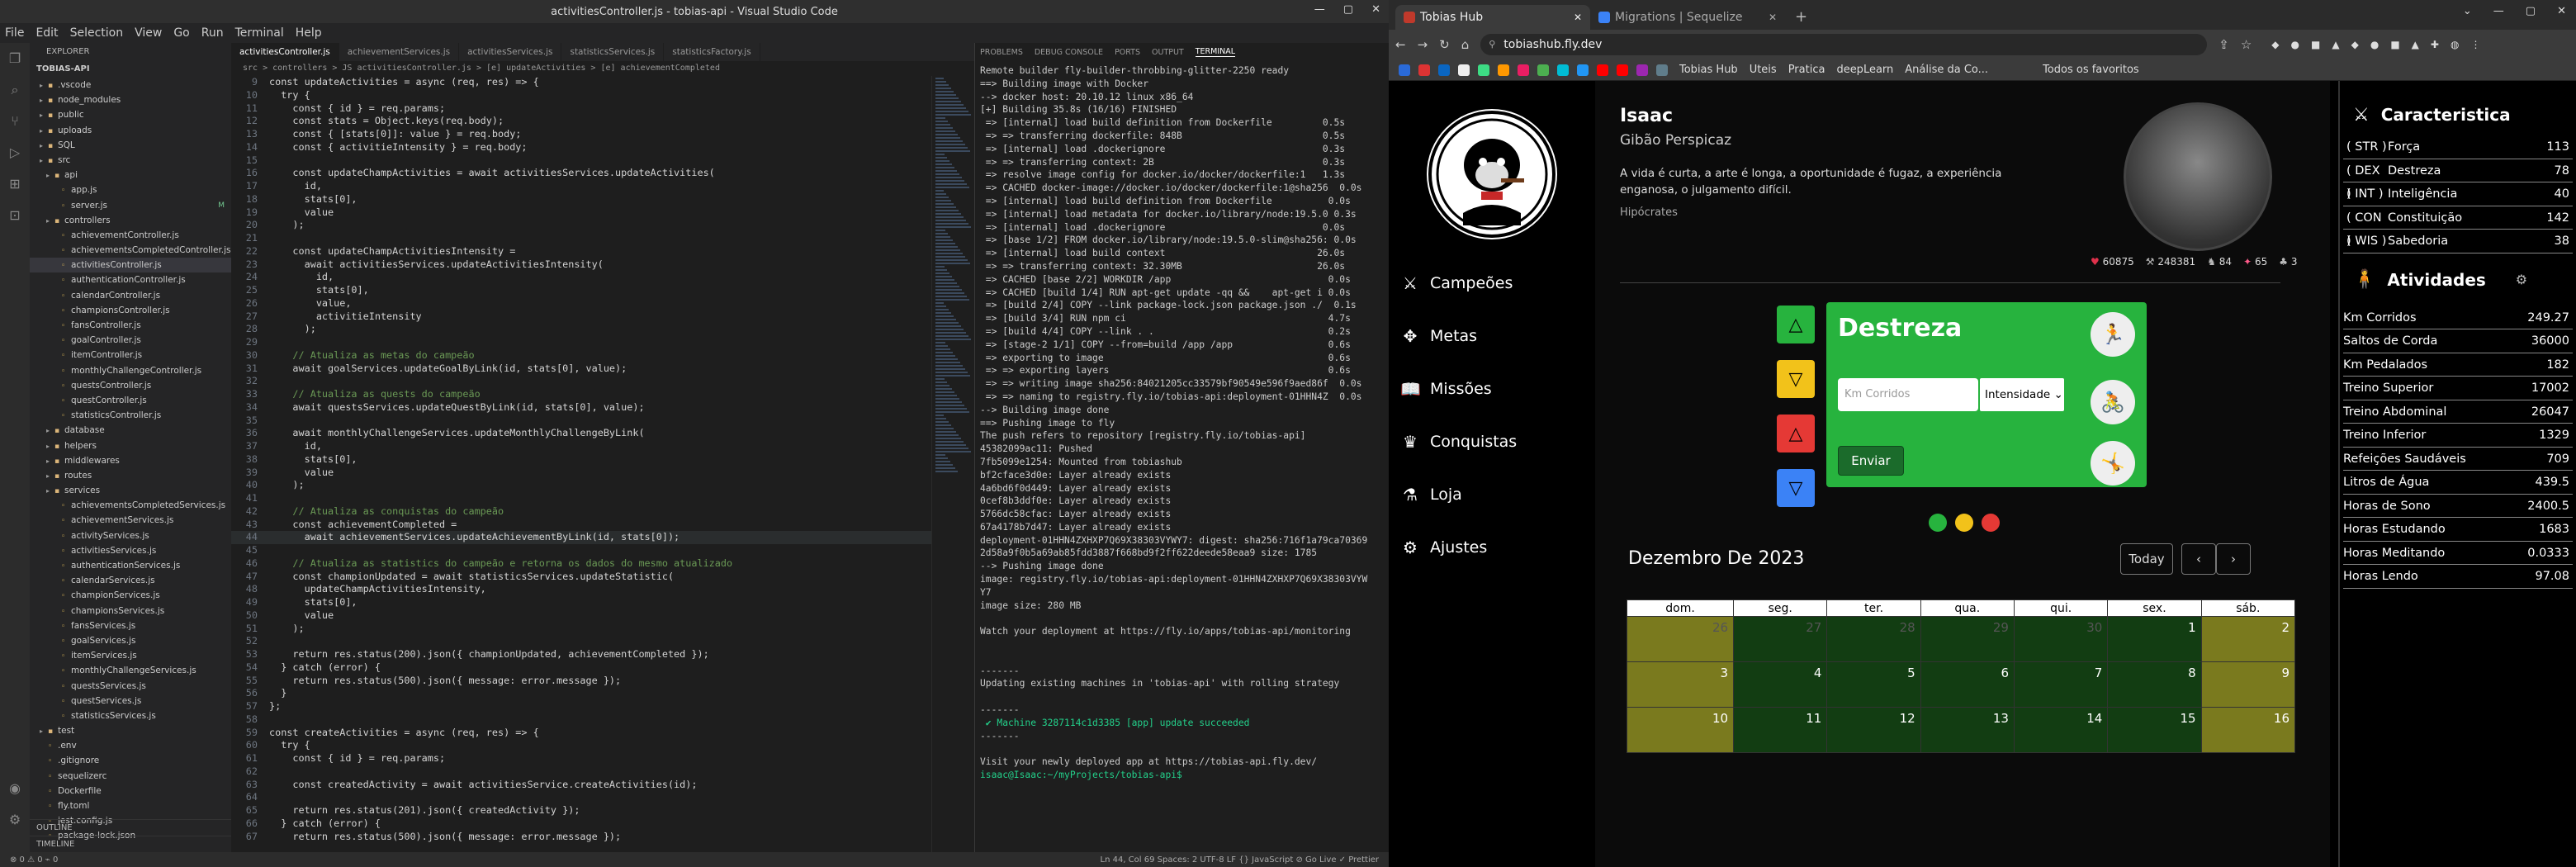  I want to click on tree-file: ◦ monthlyChallengeServices.js, so click(130, 670).